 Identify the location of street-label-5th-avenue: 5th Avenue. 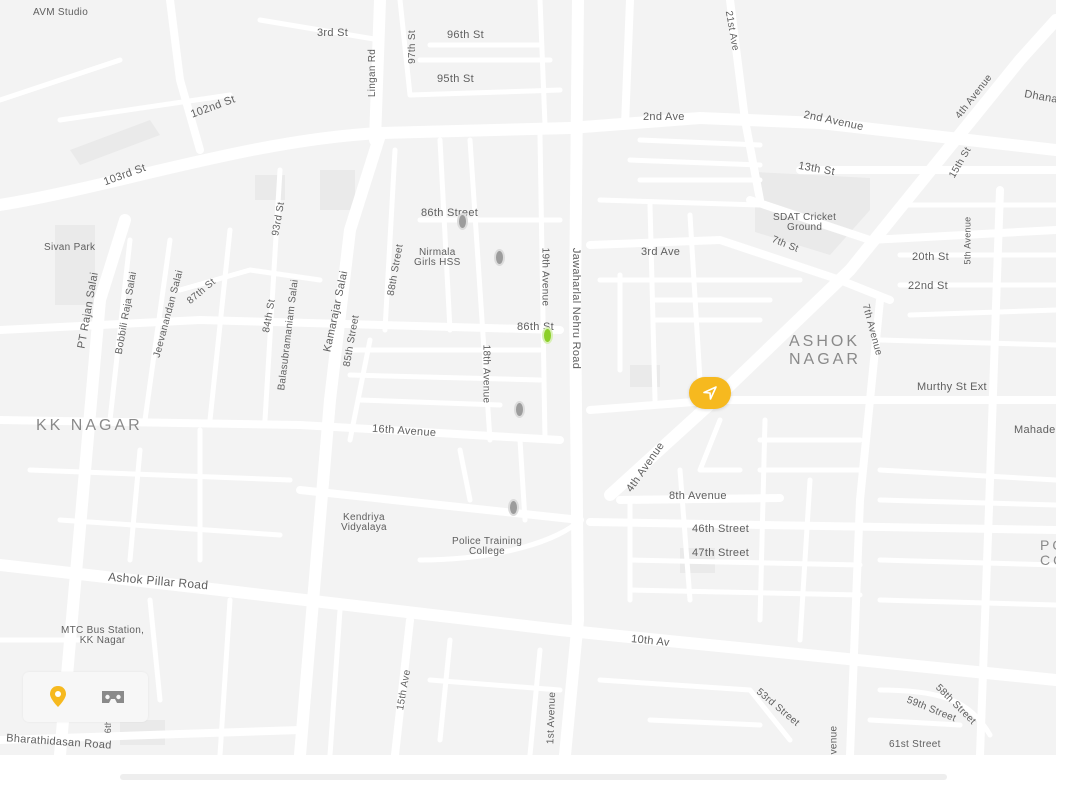
(967, 240).